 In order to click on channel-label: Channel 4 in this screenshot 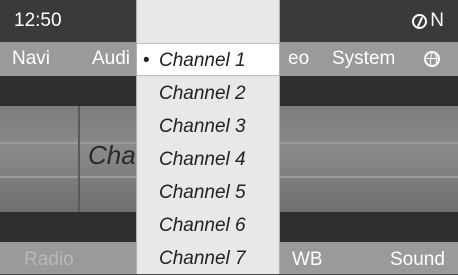, I will do `click(202, 159)`.